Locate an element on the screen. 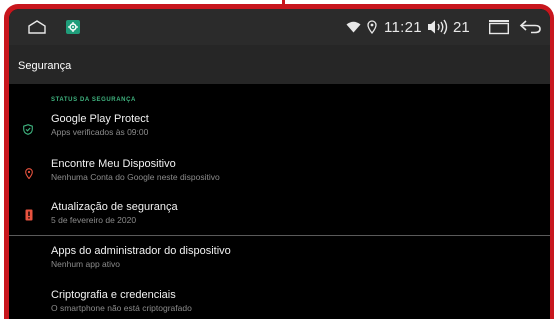  status-bar: 11:21 21 is located at coordinates (279, 27).